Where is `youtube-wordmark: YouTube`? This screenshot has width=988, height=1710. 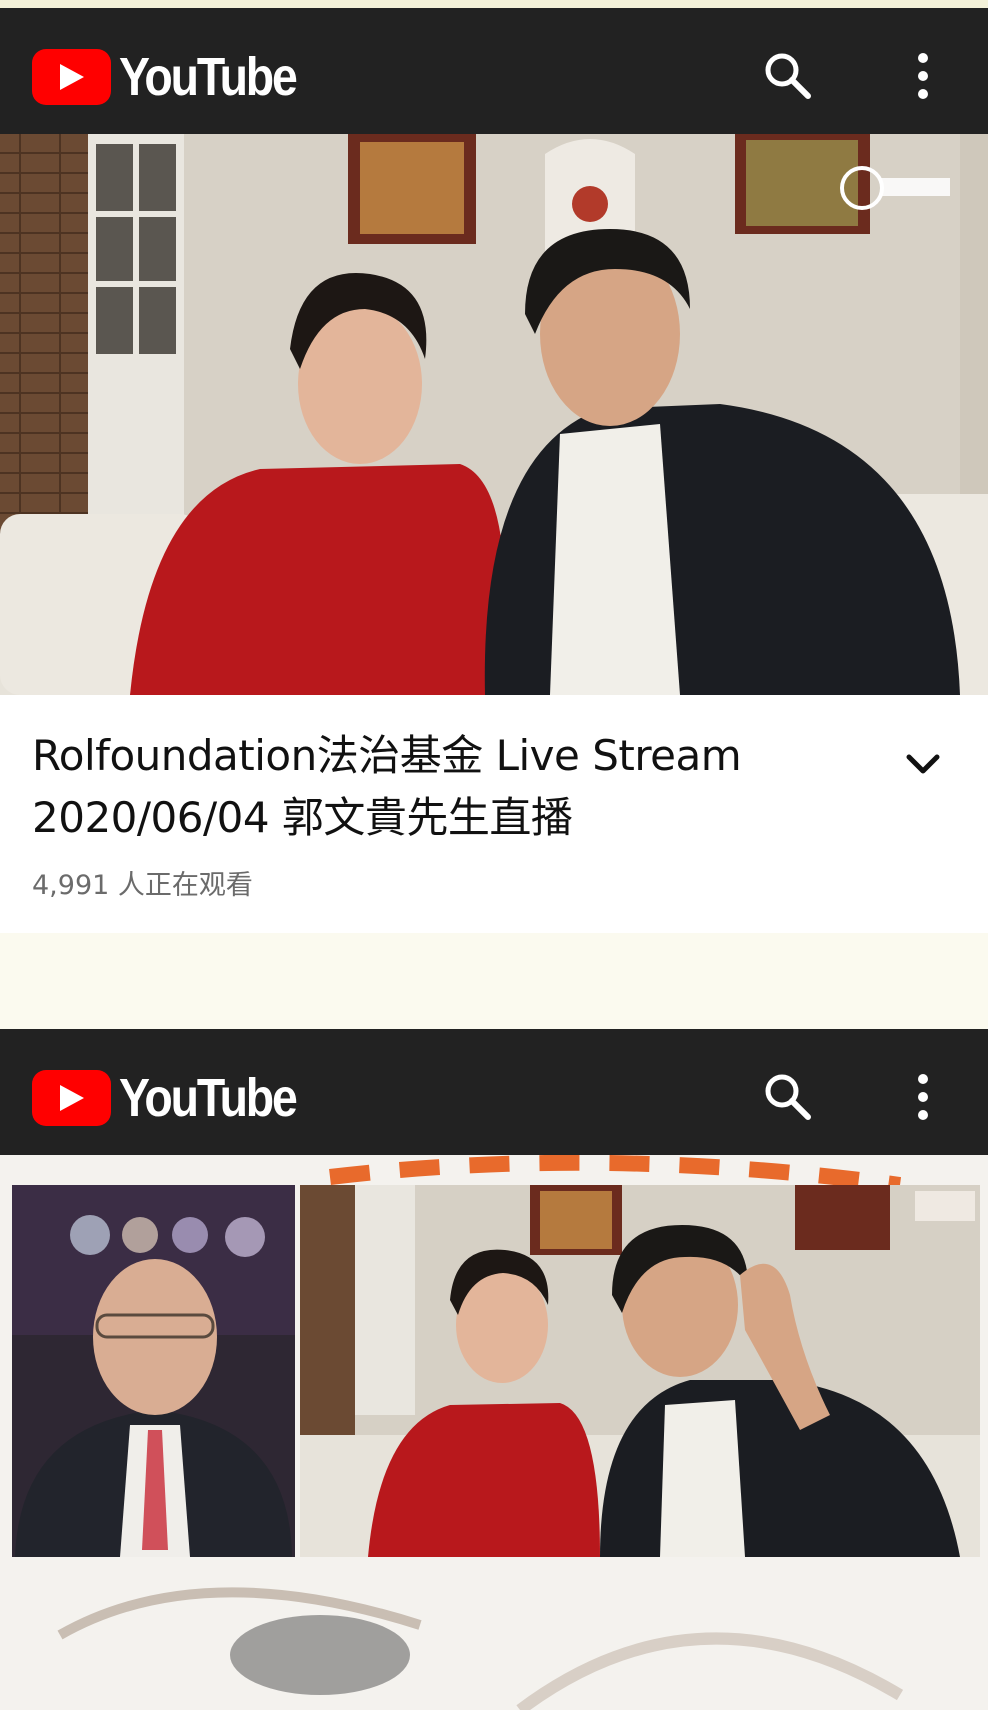
youtube-wordmark: YouTube is located at coordinates (208, 77).